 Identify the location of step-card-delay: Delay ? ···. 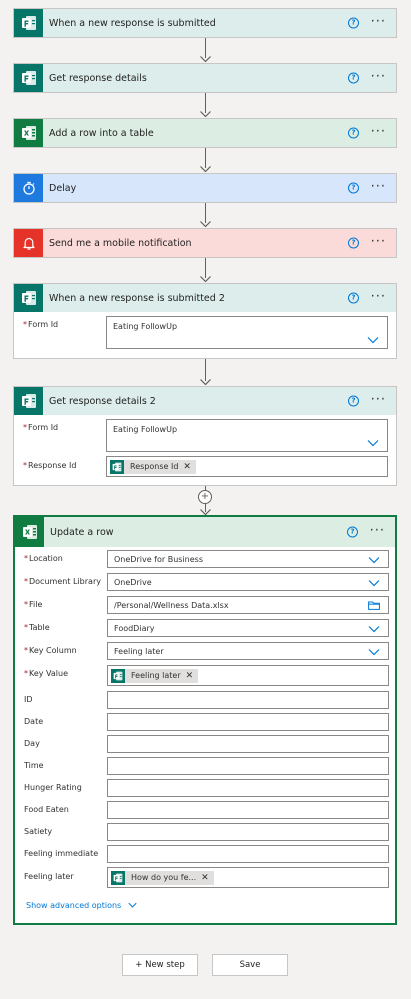
(205, 188).